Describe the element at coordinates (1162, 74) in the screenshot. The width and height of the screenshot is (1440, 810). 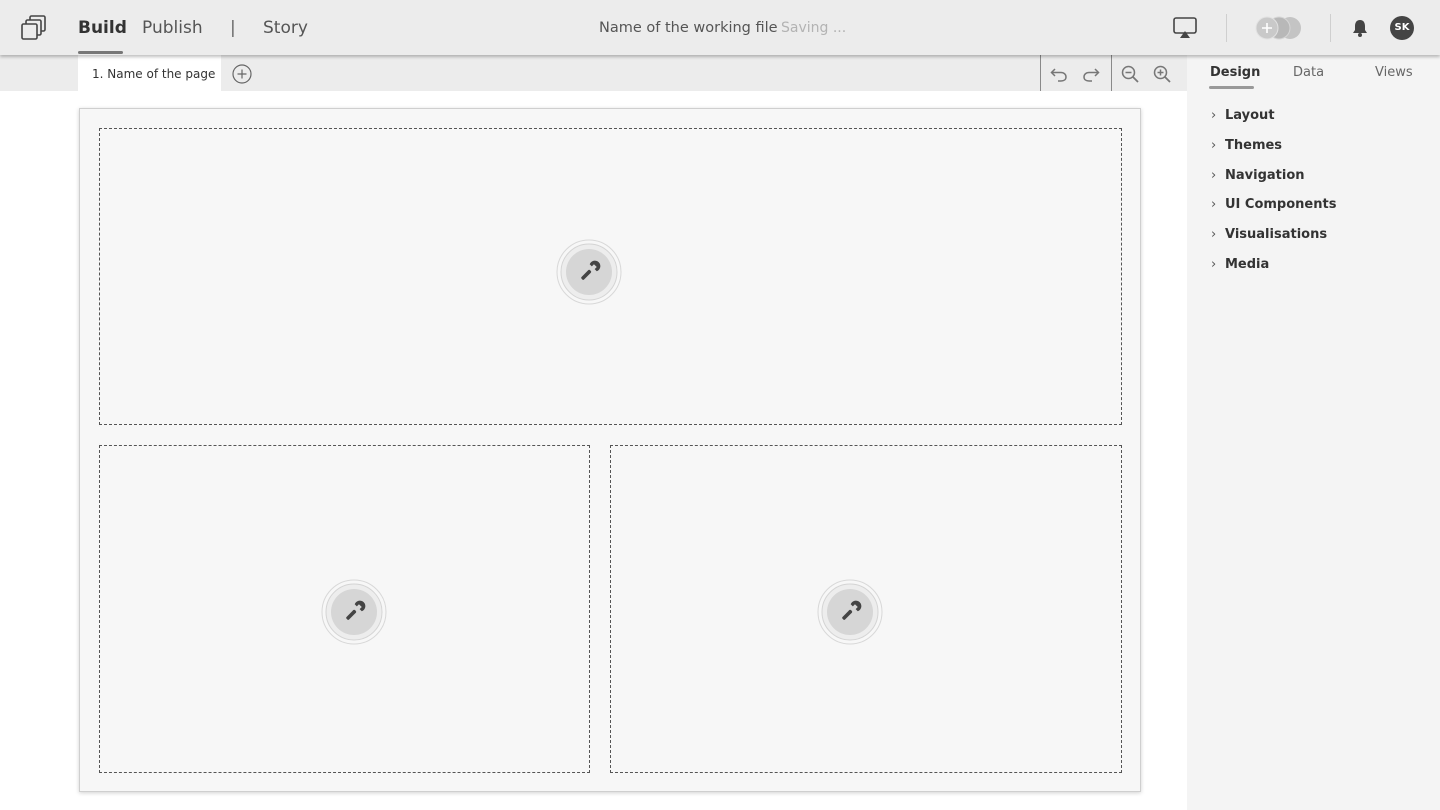
I see `zoom-in-icon` at that location.